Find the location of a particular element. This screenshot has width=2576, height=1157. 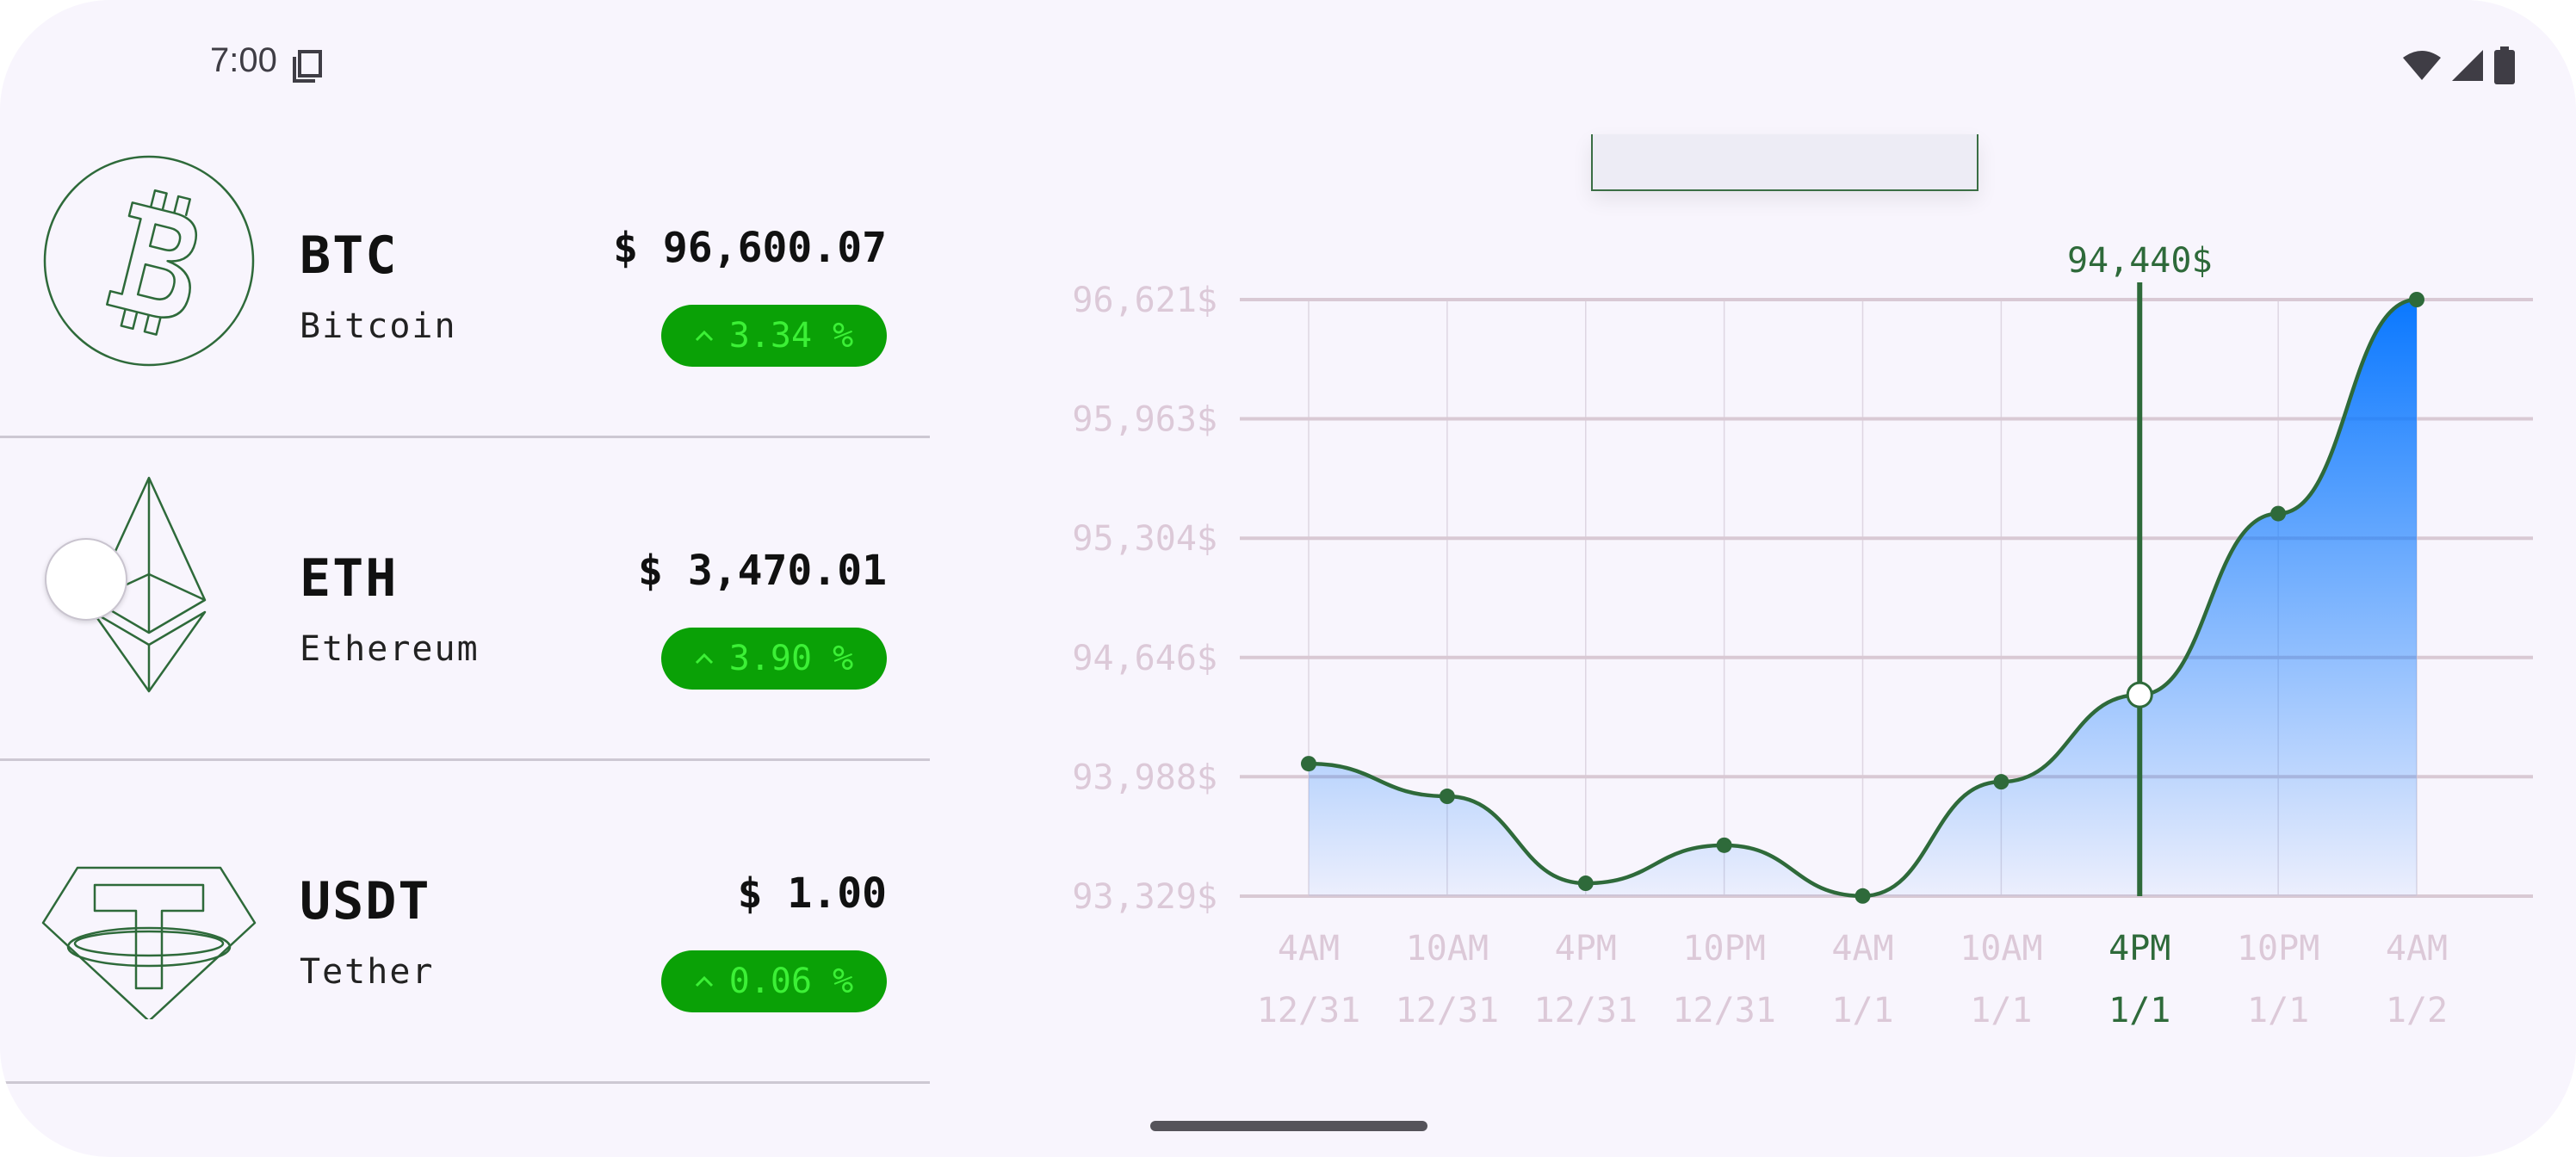

y-tick-label: 93,988$ is located at coordinates (1144, 777).